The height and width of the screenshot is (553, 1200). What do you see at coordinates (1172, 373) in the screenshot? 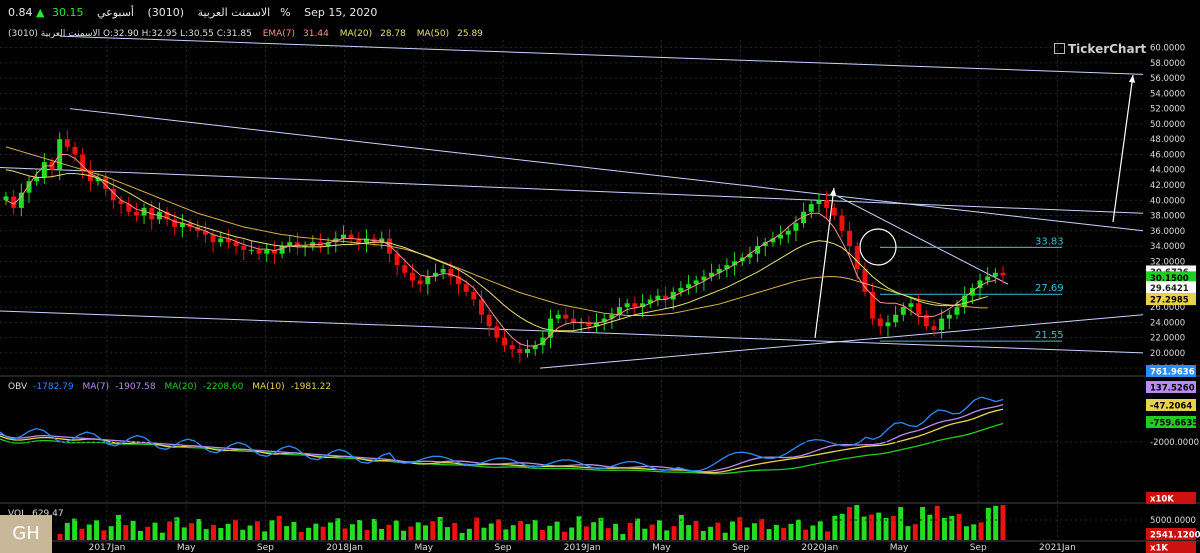
I see `obv-badge-text: 761.9636` at bounding box center [1172, 373].